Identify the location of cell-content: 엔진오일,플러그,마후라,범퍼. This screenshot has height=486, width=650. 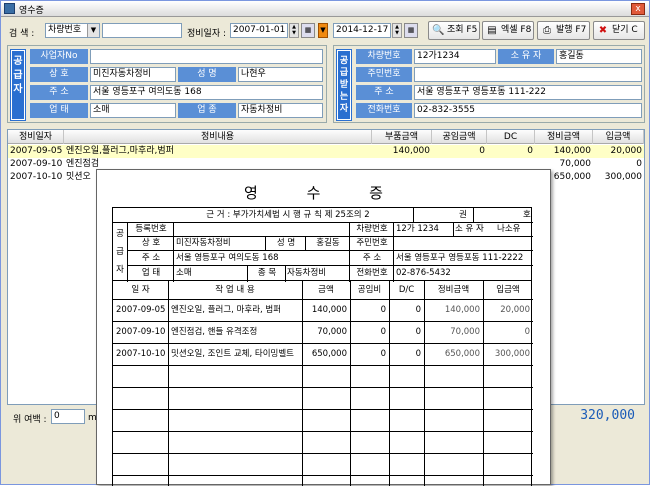
(120, 151).